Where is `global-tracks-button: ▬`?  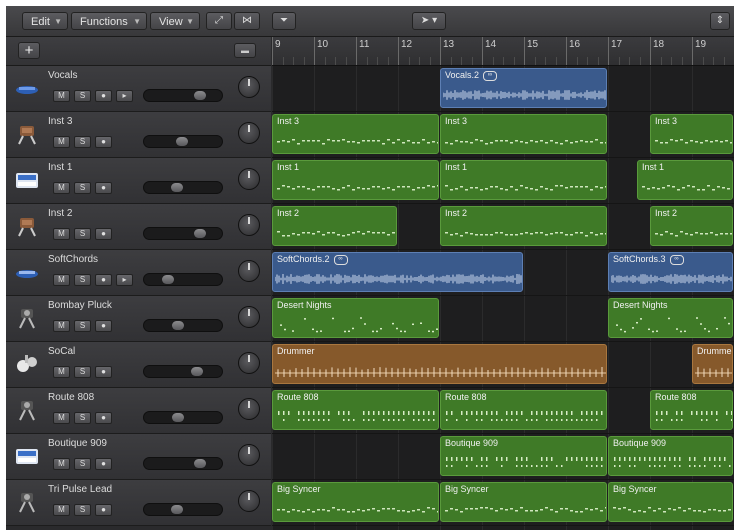 global-tracks-button: ▬ is located at coordinates (245, 50).